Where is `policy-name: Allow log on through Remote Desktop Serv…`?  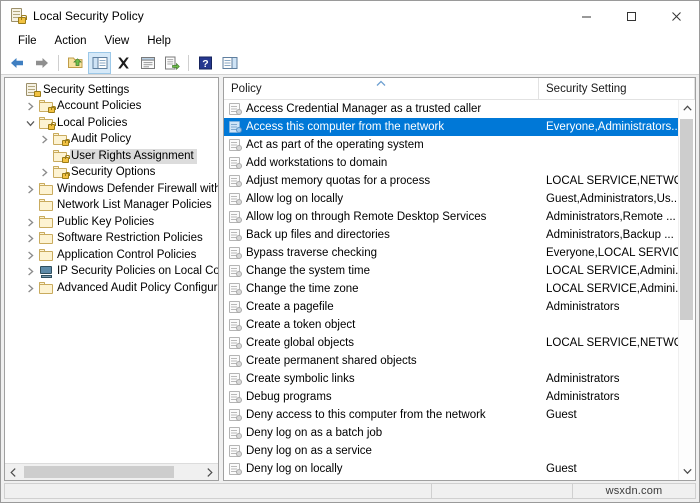 policy-name: Allow log on through Remote Desktop Serv… is located at coordinates (366, 217).